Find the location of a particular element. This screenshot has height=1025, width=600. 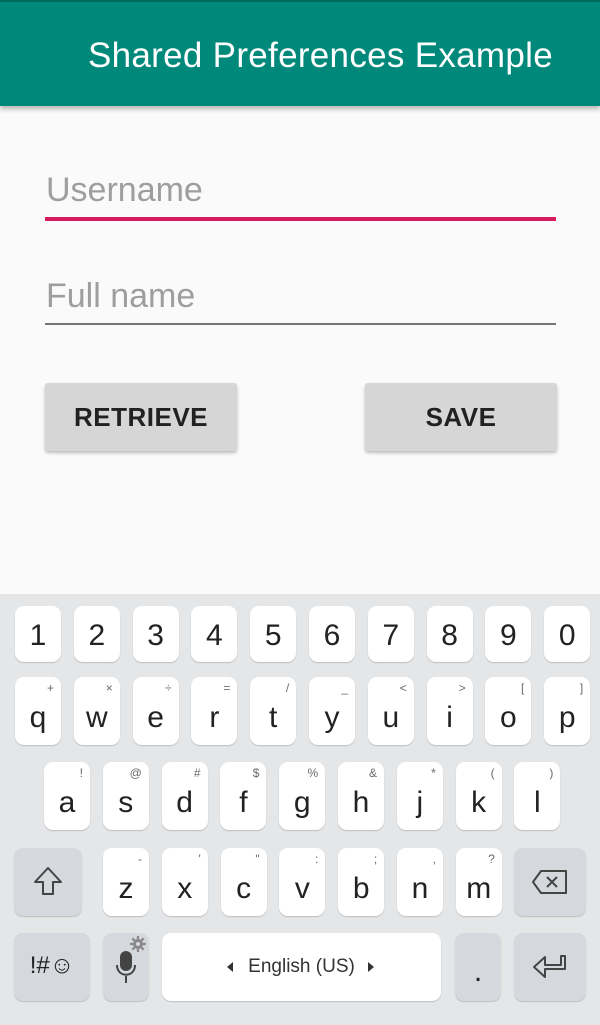

key-label: 3 is located at coordinates (155, 635).